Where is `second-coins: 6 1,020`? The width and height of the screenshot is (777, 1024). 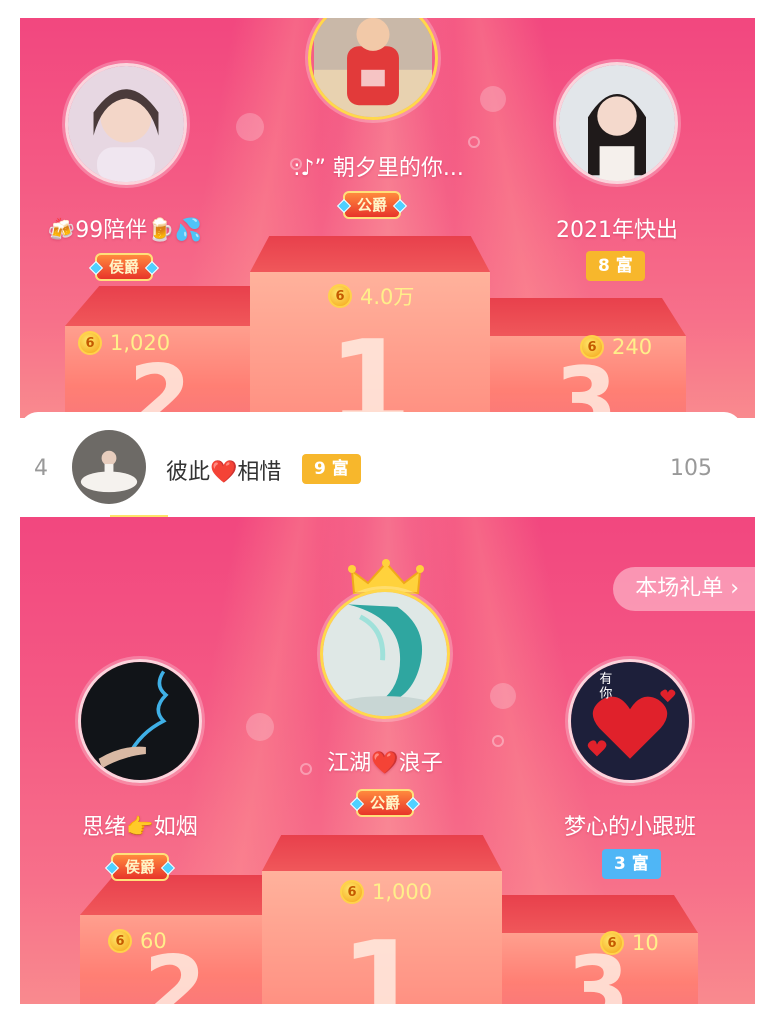
second-coins: 6 1,020 is located at coordinates (124, 343).